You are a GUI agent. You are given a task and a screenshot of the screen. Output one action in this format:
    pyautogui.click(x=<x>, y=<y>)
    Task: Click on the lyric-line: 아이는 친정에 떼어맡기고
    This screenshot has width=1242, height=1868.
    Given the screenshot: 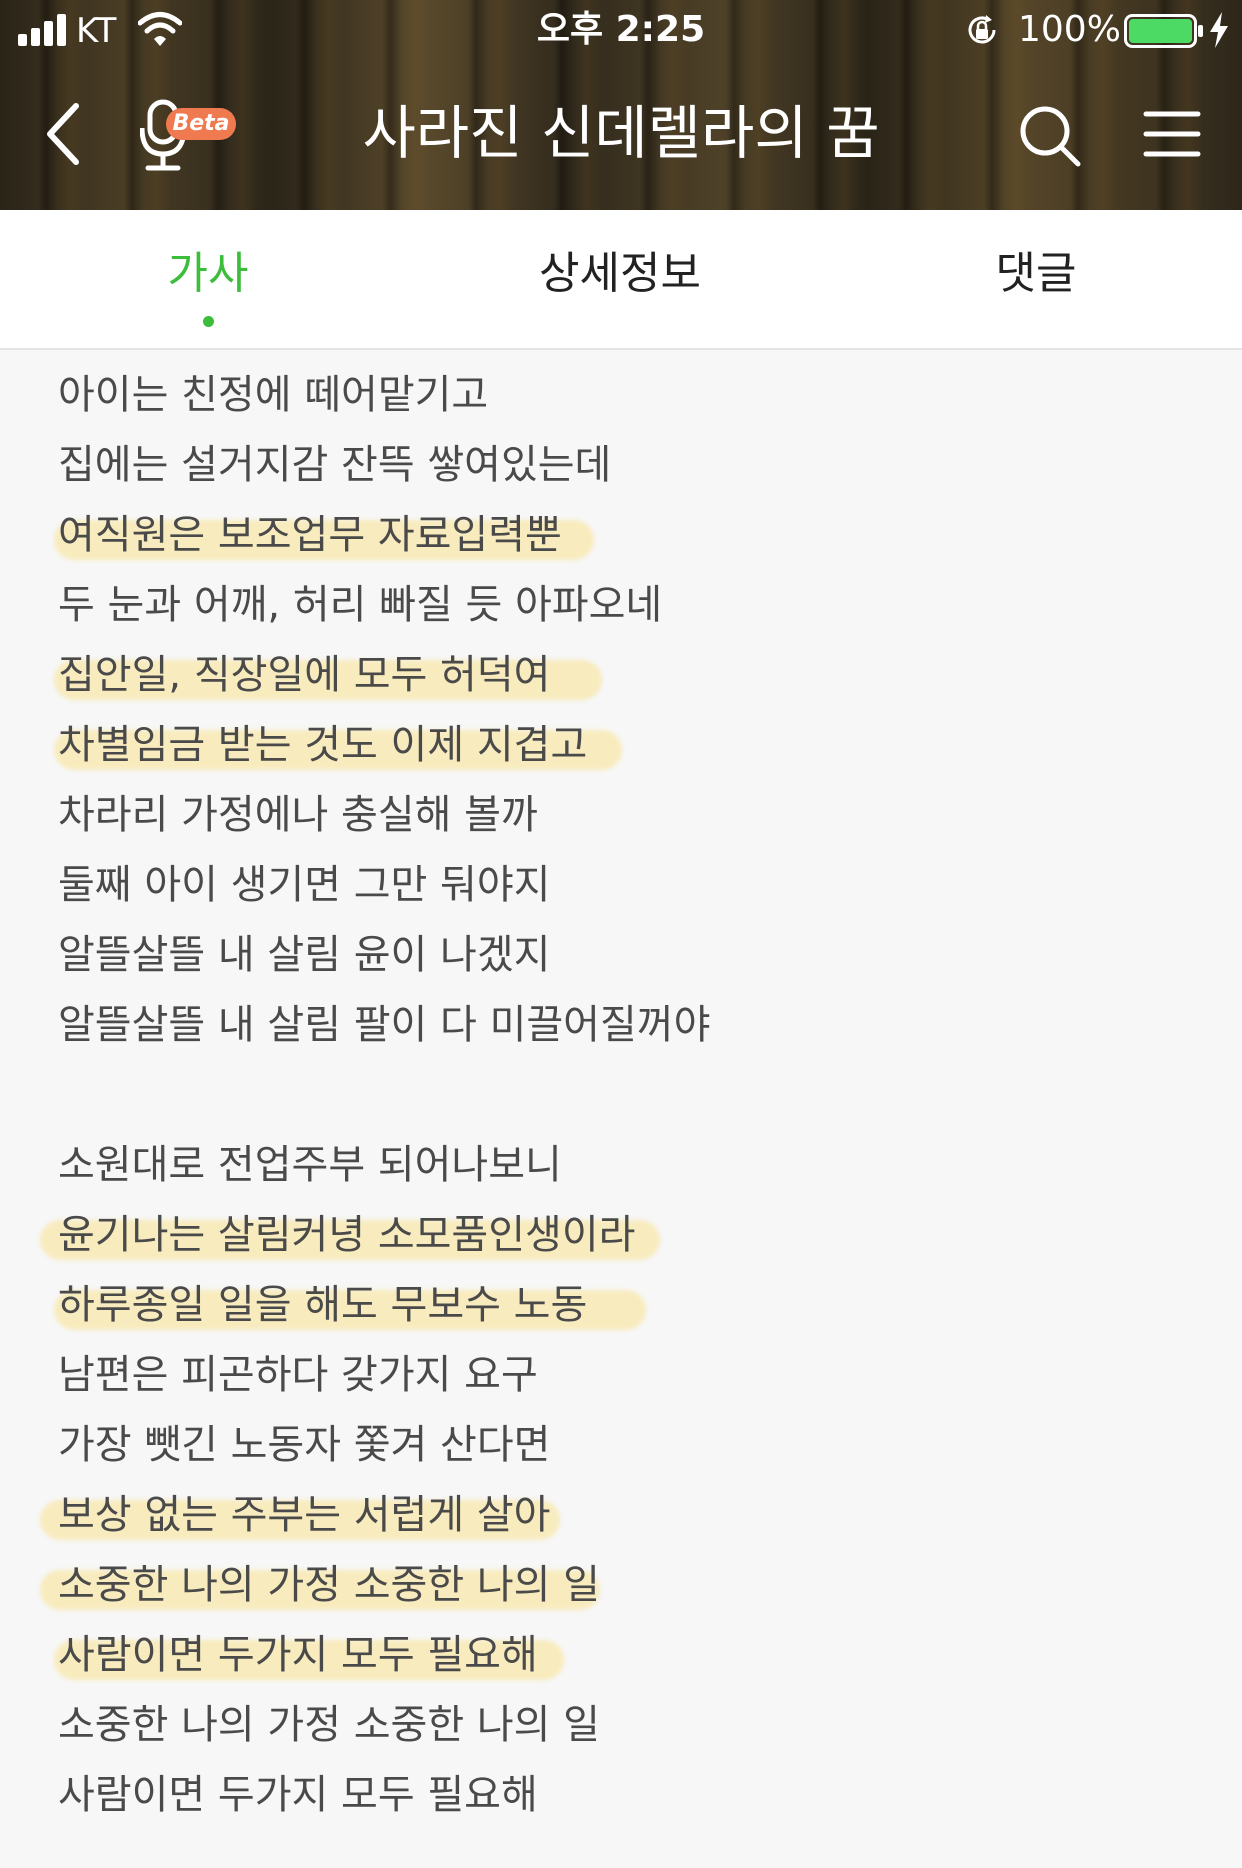 What is the action you would take?
    pyautogui.click(x=273, y=395)
    